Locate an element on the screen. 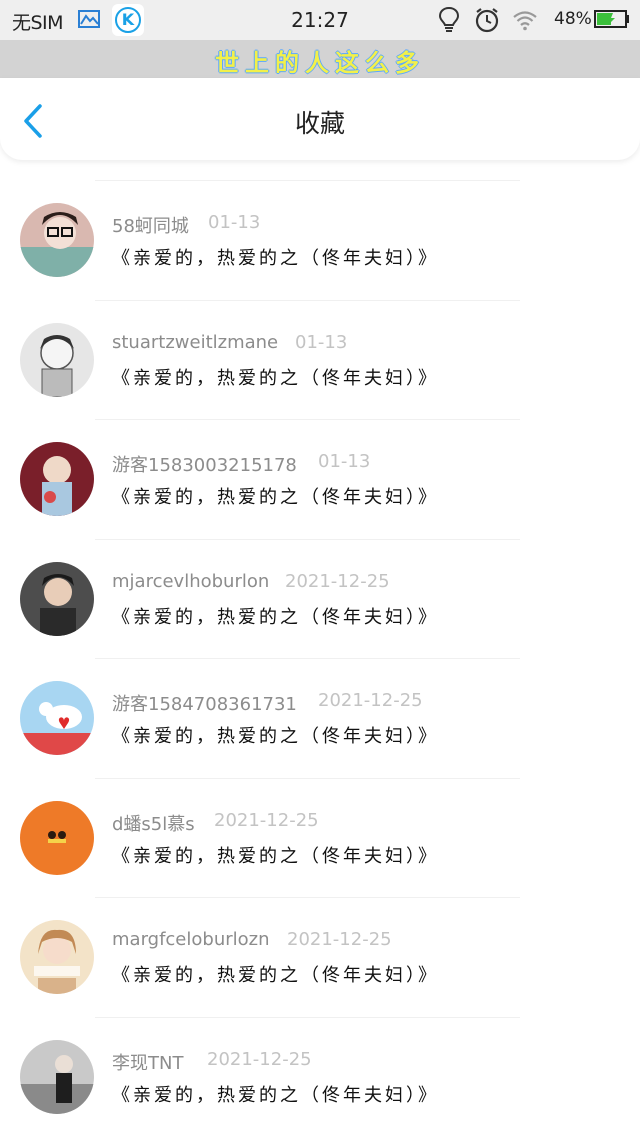  page-title: 收藏 is located at coordinates (319, 123).